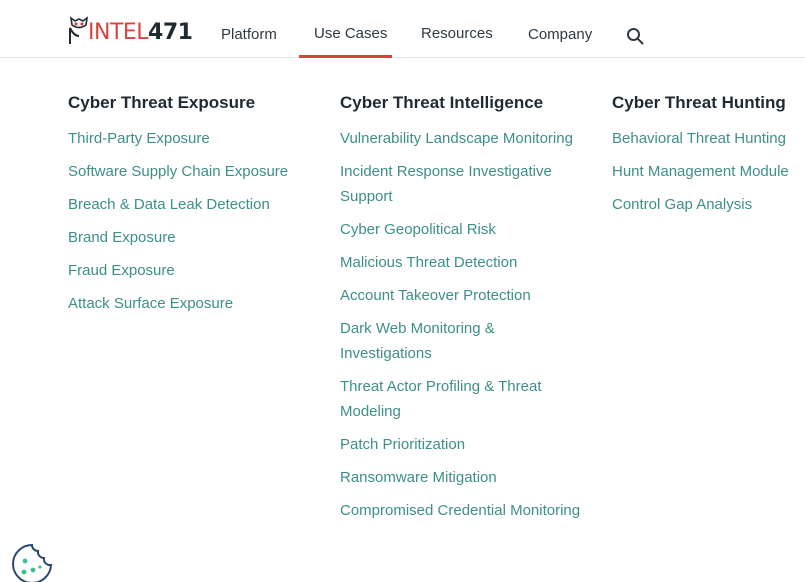  What do you see at coordinates (560, 34) in the screenshot?
I see `nav-company: Company` at bounding box center [560, 34].